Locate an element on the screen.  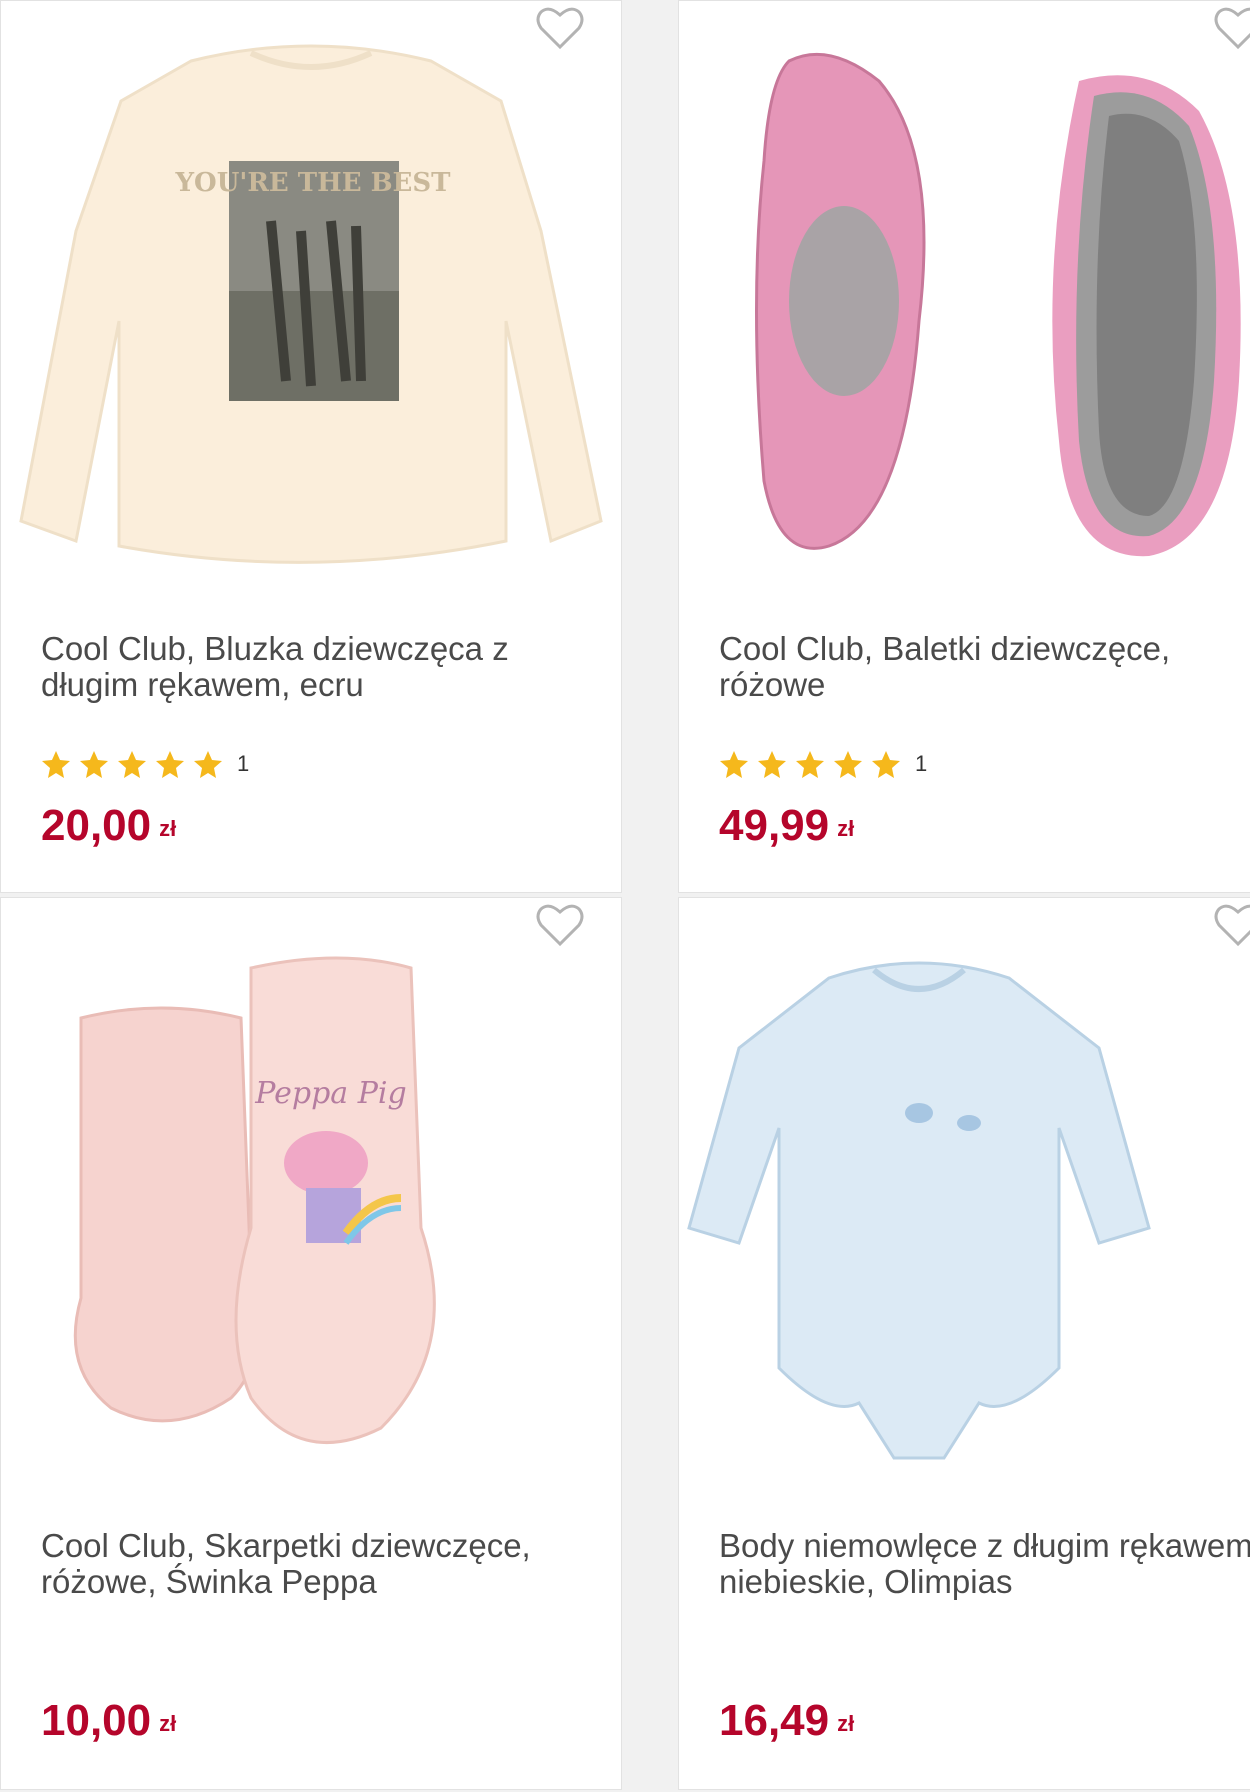
price: 49,99 zł is located at coordinates (786, 826).